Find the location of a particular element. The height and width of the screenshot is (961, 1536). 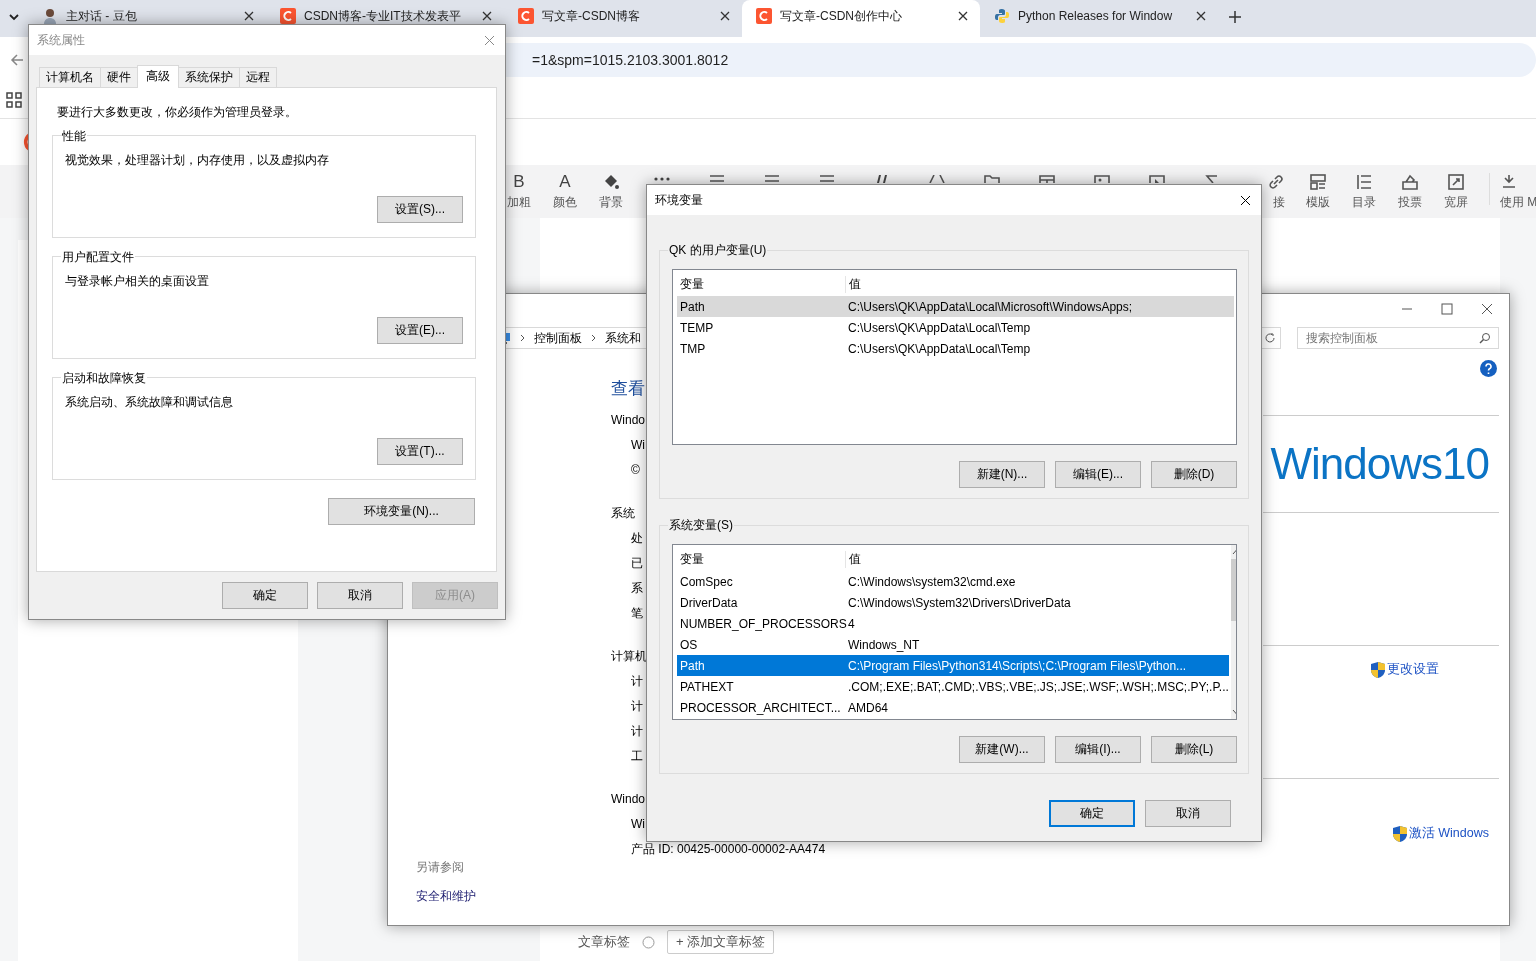

group-title: QK 的用户变量(U) is located at coordinates (718, 250).